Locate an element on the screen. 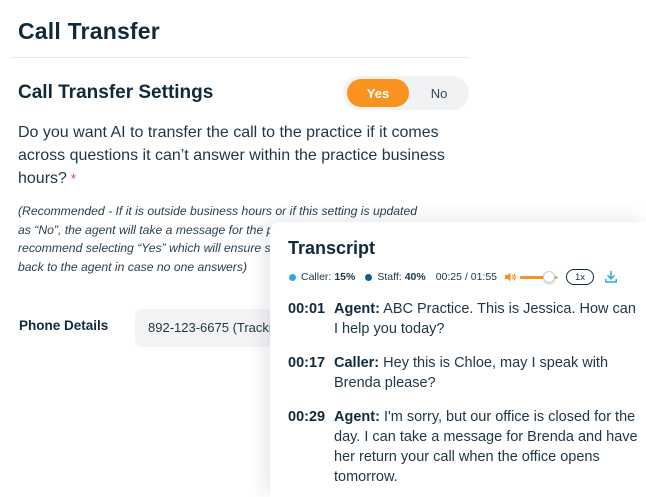 The image size is (646, 497). transcript-title: Transcript is located at coordinates (332, 248).